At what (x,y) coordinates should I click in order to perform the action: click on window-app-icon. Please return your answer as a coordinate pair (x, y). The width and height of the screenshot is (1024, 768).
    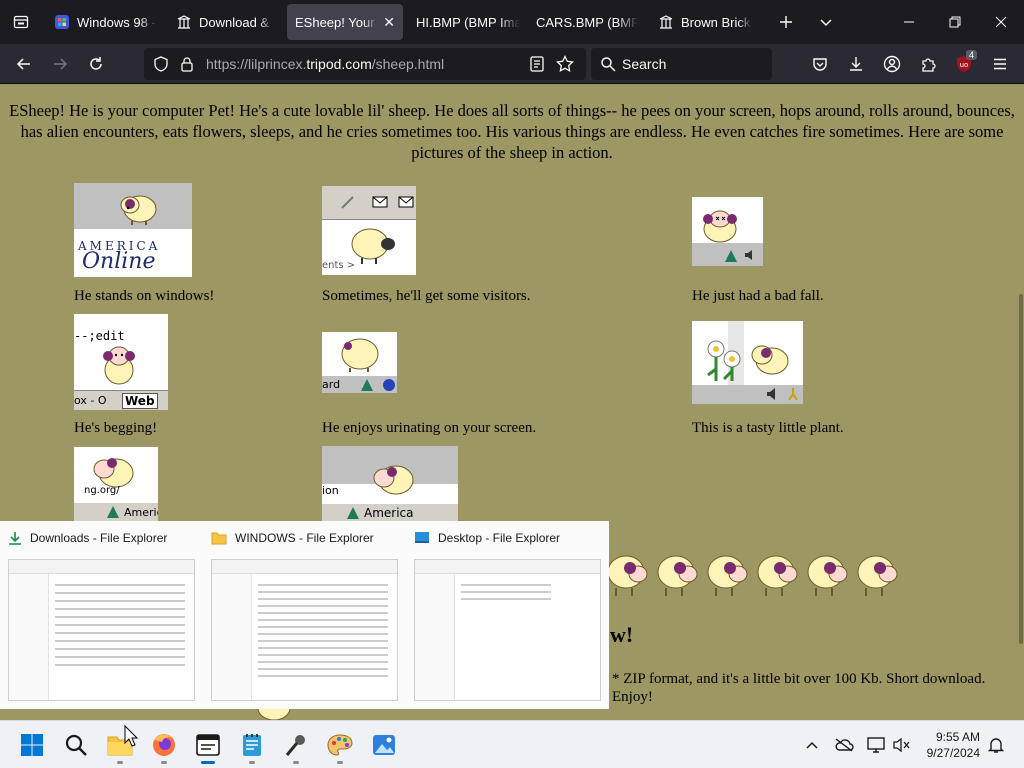
    Looking at the image, I should click on (208, 745).